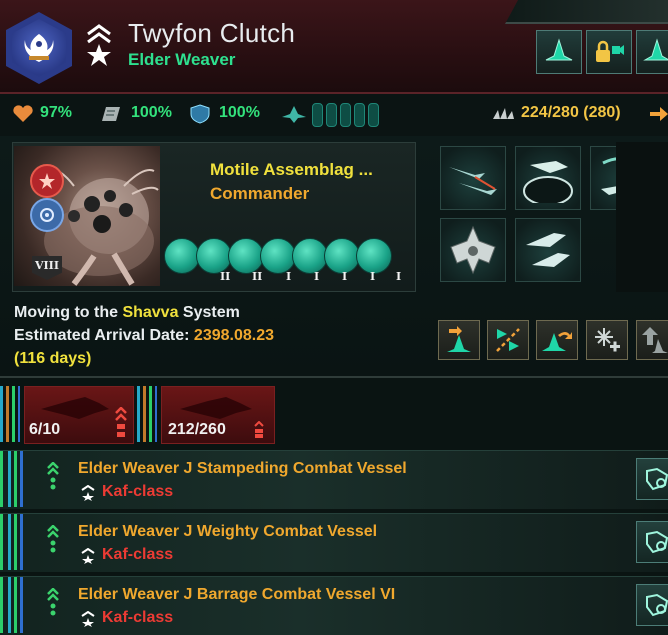  I want to click on merge-fleet-button, so click(557, 340).